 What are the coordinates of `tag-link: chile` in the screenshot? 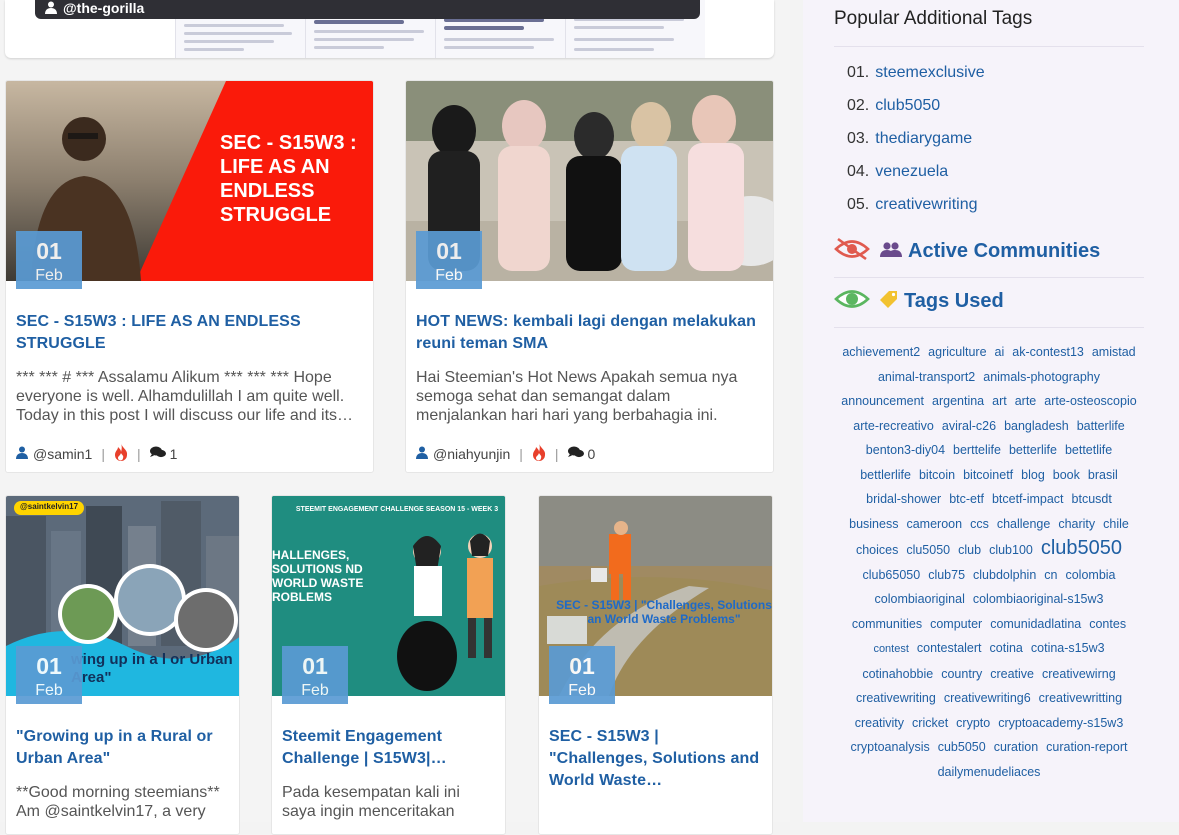 It's located at (1116, 524).